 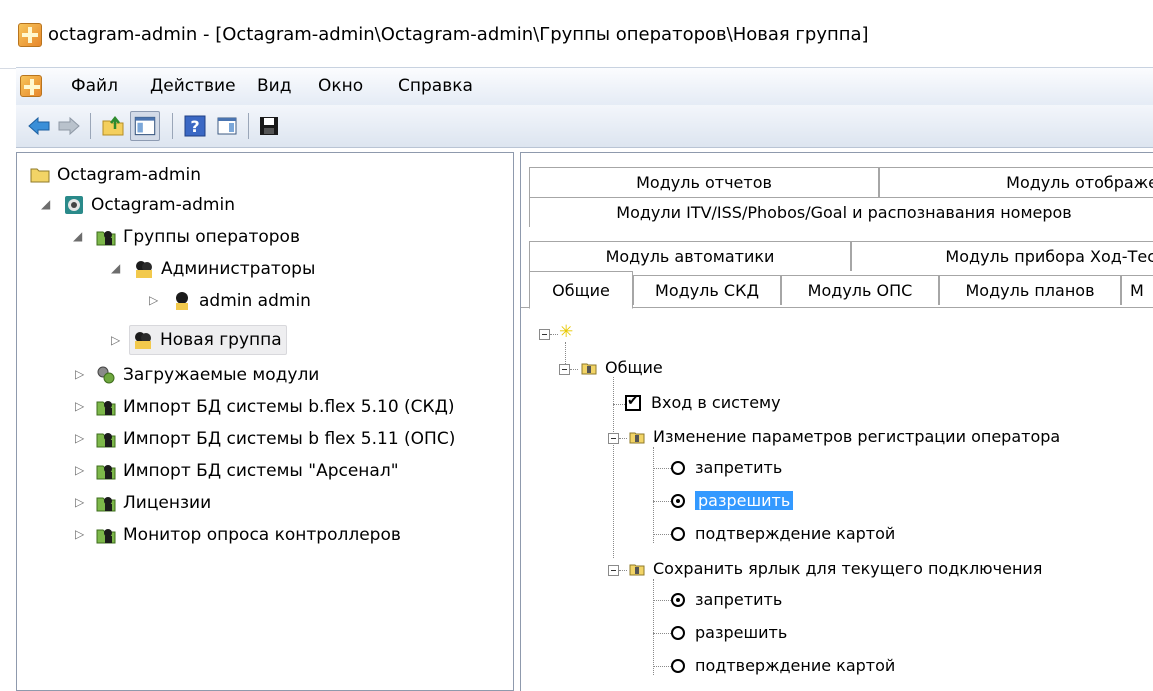 What do you see at coordinates (704, 182) in the screenshot?
I see `tab-reports-module: Модуль отчетов` at bounding box center [704, 182].